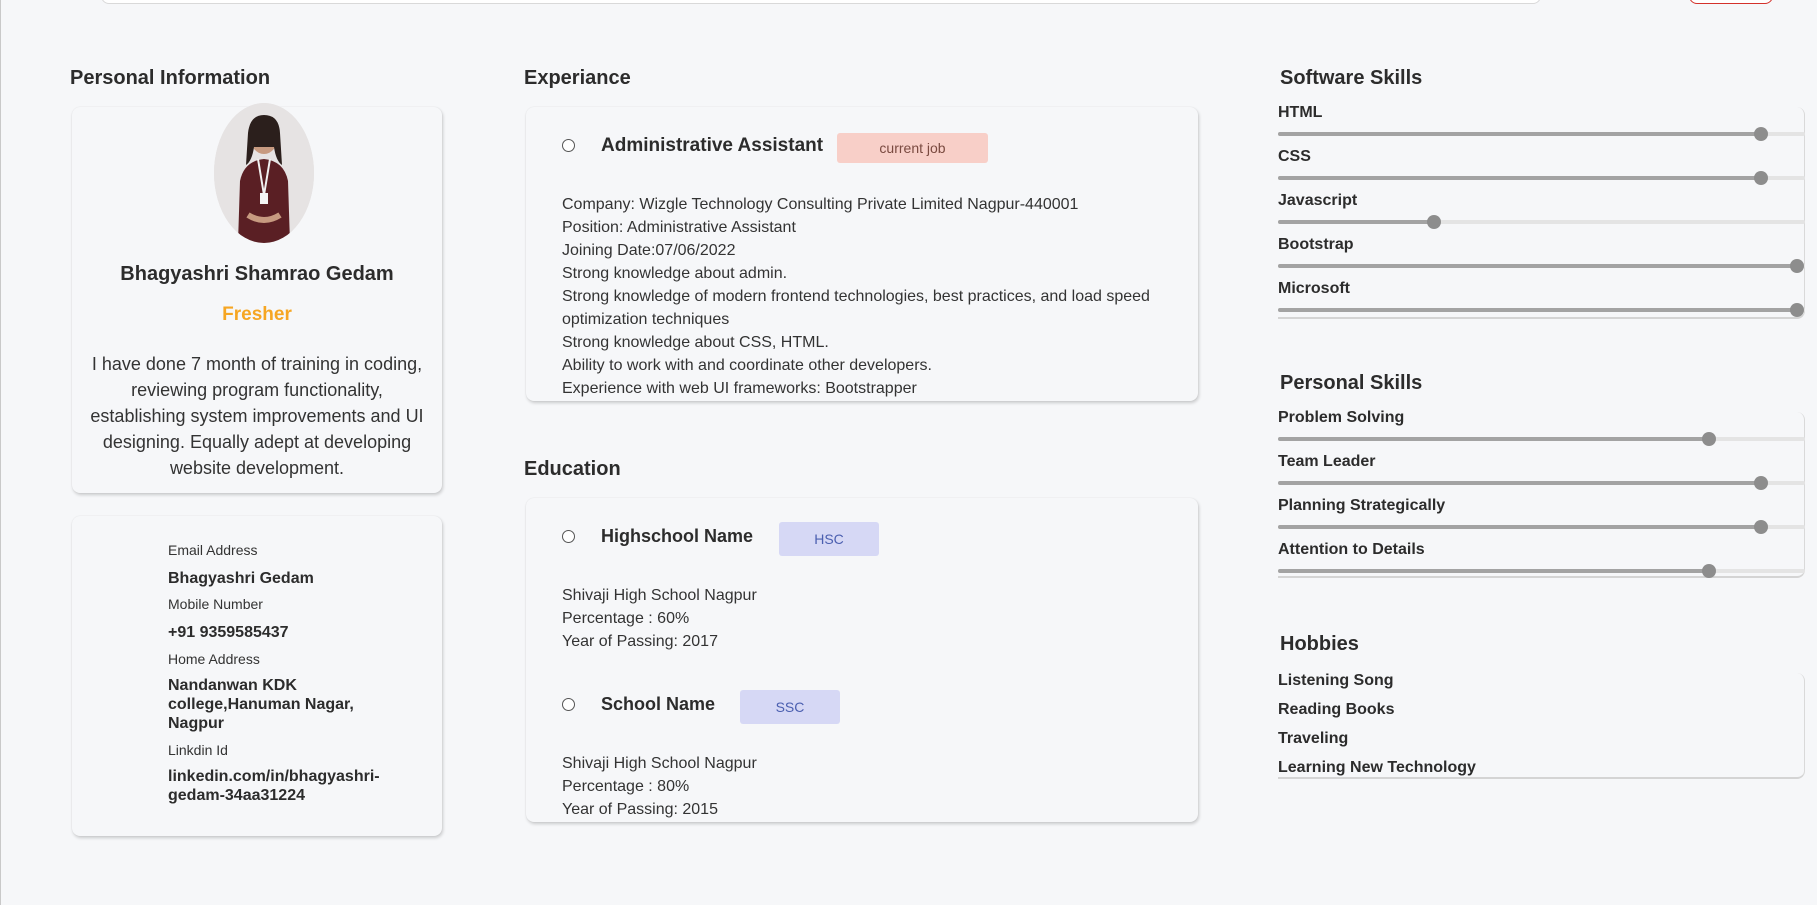  What do you see at coordinates (677, 536) in the screenshot?
I see `education-name: Highschool Name` at bounding box center [677, 536].